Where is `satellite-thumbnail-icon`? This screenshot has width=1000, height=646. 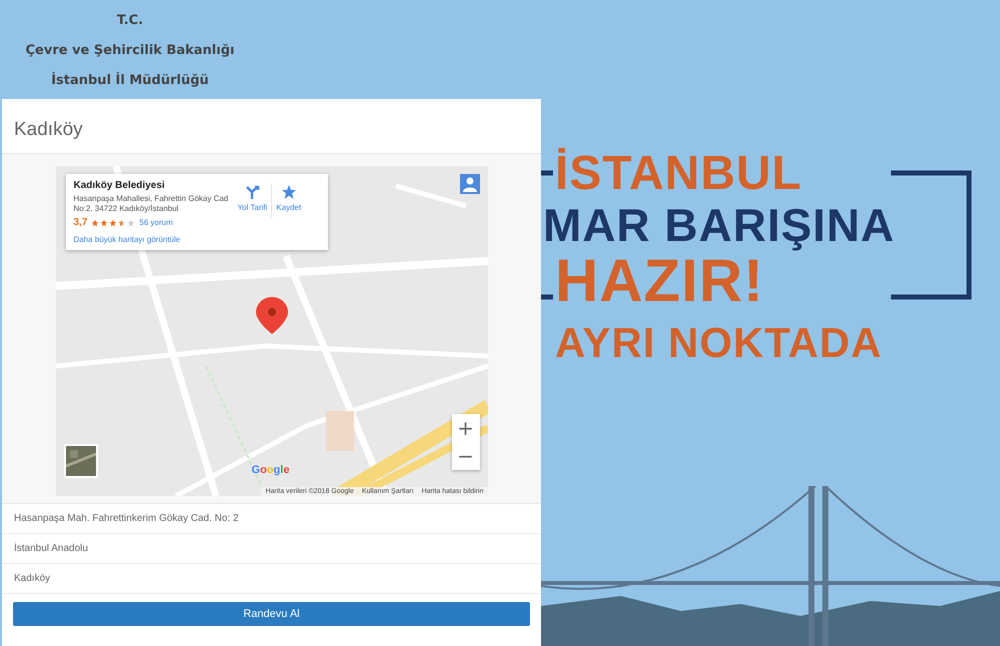
satellite-thumbnail-icon is located at coordinates (81, 461).